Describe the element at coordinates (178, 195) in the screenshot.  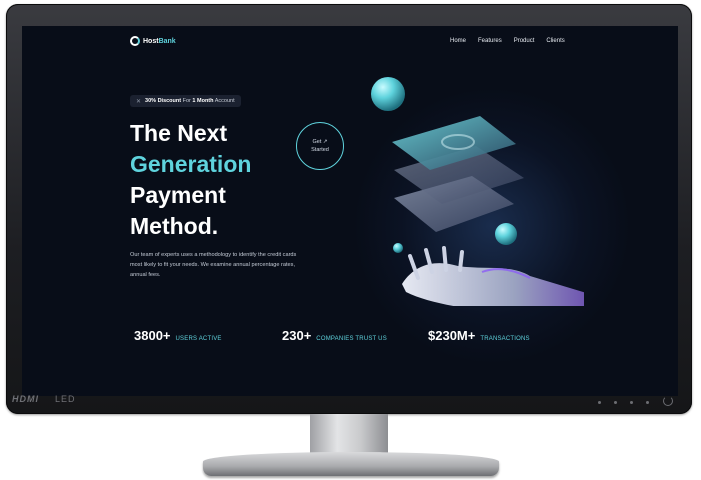
I see `title-line-3: Payment` at that location.